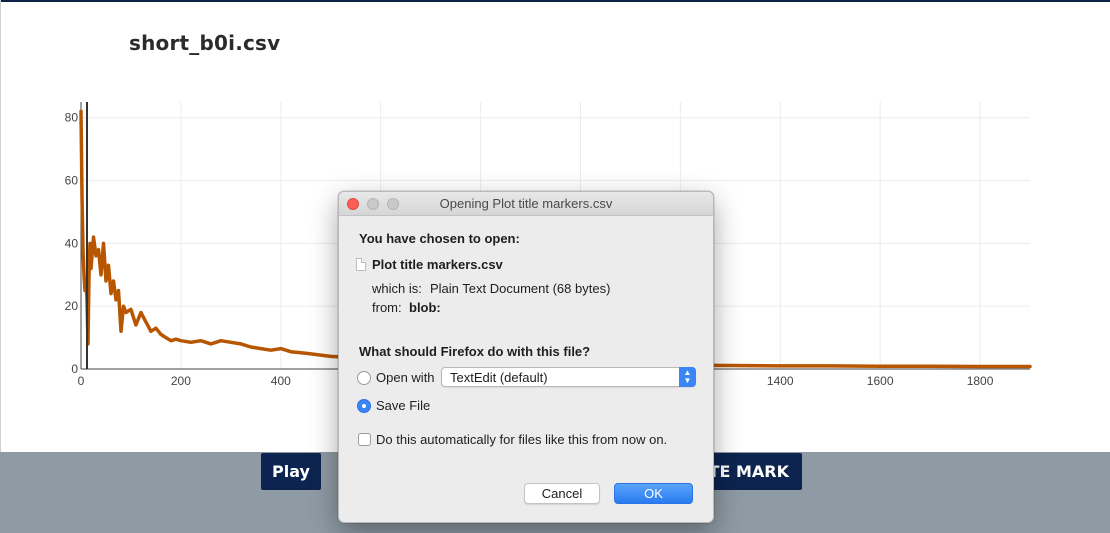 Image resolution: width=1110 pixels, height=533 pixels. Describe the element at coordinates (687, 377) in the screenshot. I see `chevron-updown-icon: ▲ ▼` at that location.